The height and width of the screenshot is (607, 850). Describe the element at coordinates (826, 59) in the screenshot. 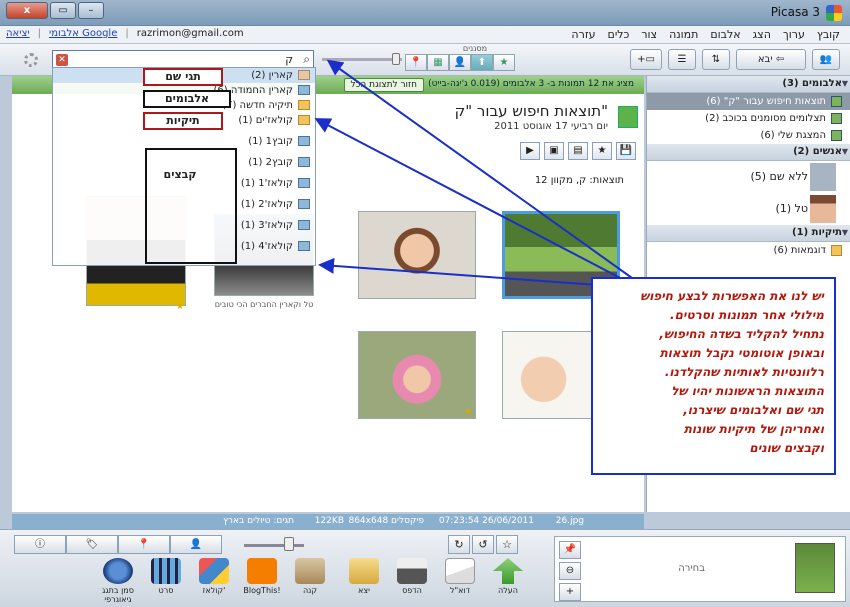

I see `people-button: 👥` at that location.